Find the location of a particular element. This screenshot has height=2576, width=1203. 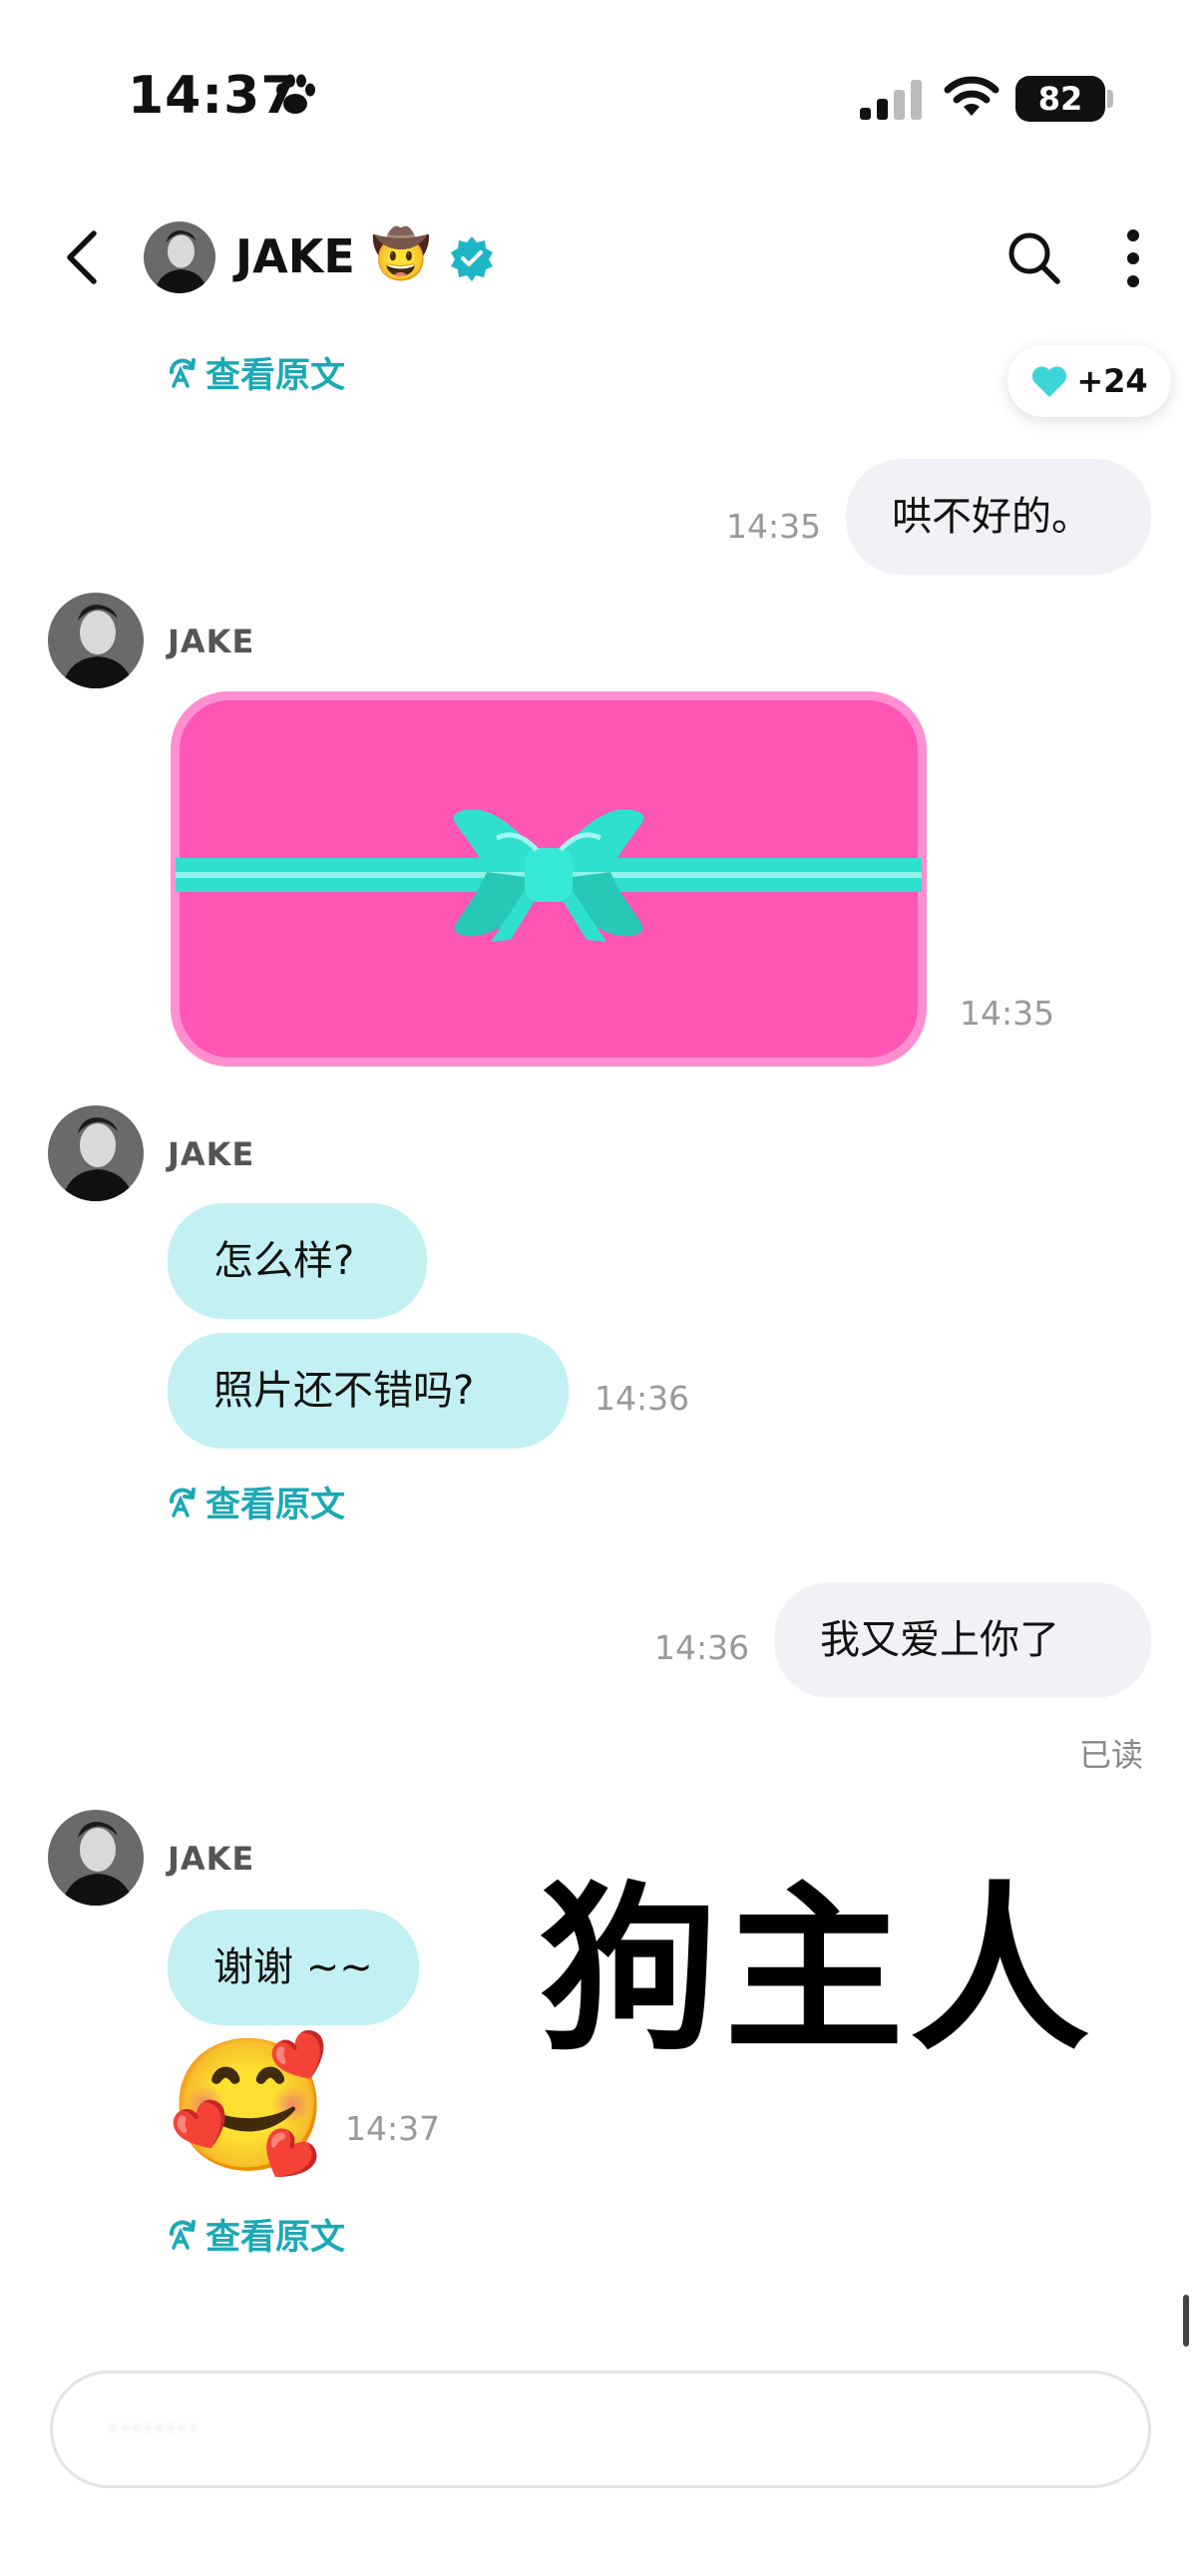

message-bubble-outgoing: 我又爱上你了 is located at coordinates (962, 1640).